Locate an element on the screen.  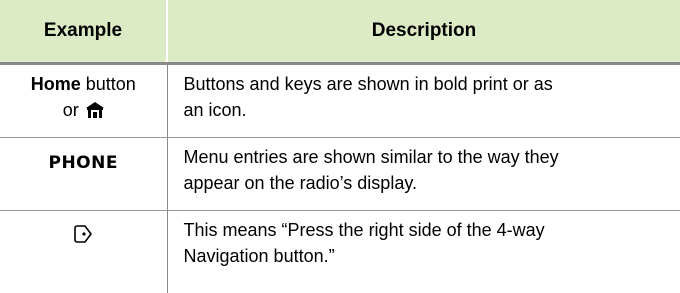
example-cell is located at coordinates (83, 252).